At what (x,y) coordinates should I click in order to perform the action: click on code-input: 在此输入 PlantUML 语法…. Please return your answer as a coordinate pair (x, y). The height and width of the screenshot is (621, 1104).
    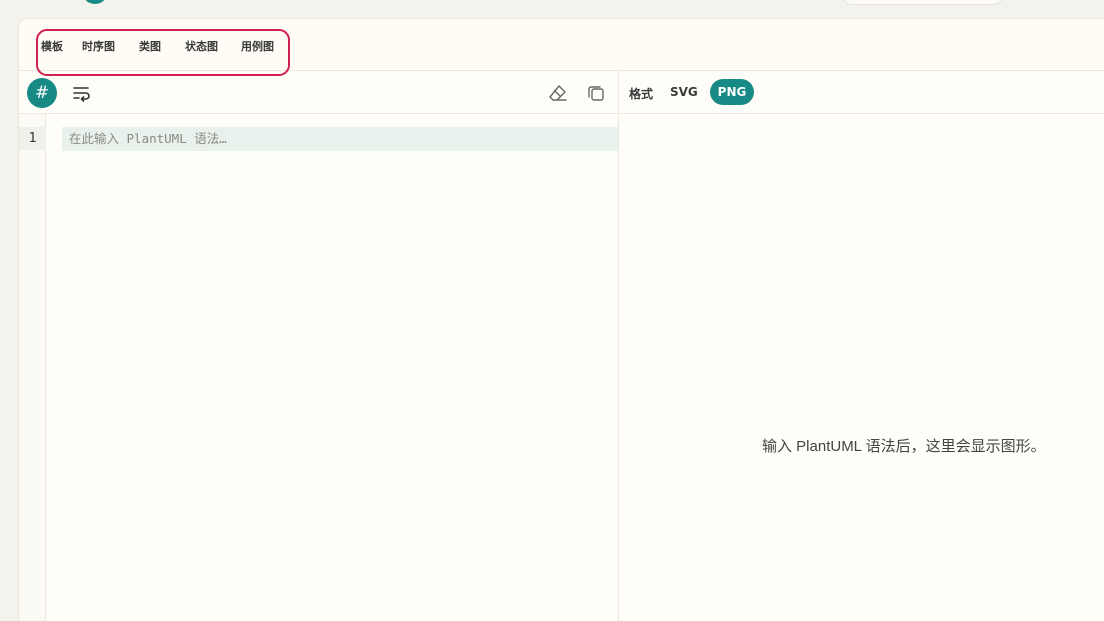
    Looking at the image, I should click on (340, 139).